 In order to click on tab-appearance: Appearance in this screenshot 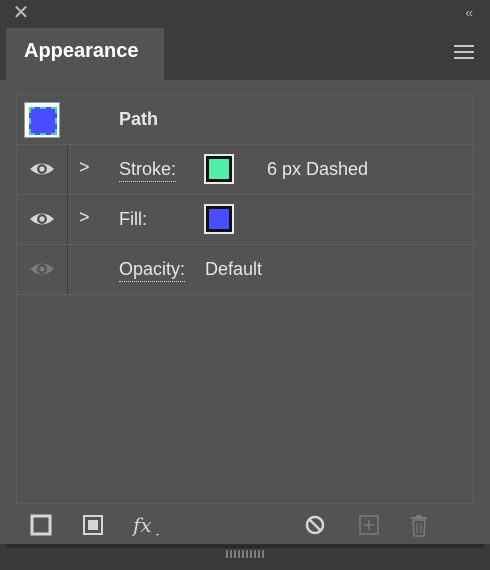, I will do `click(85, 54)`.